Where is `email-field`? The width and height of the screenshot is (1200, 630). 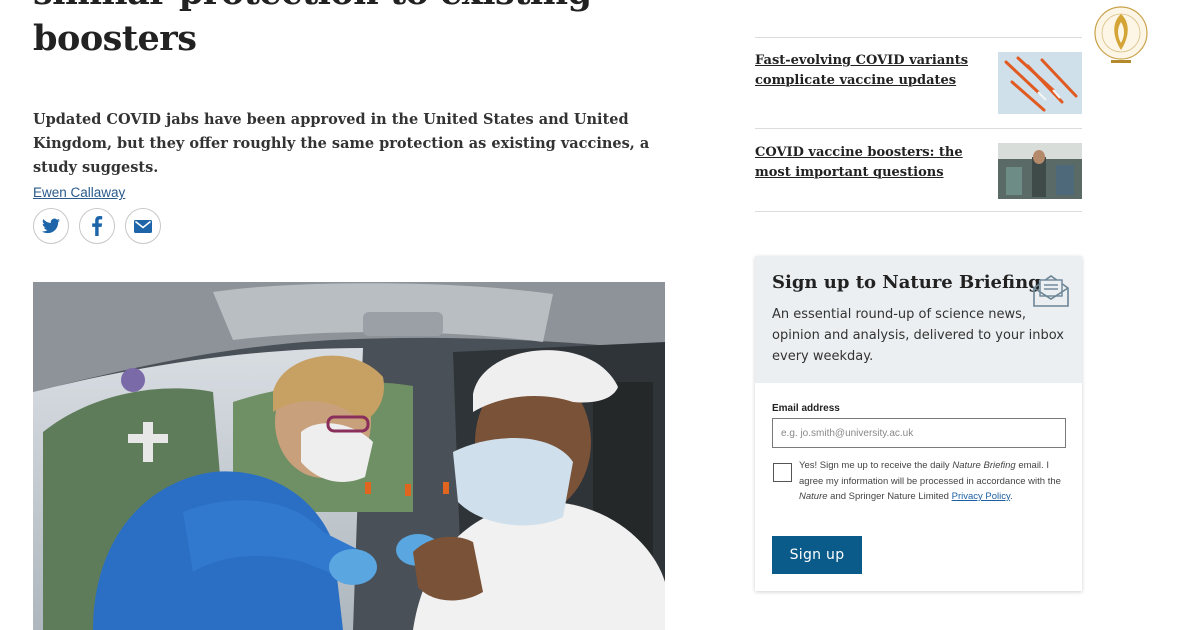
email-field is located at coordinates (919, 433).